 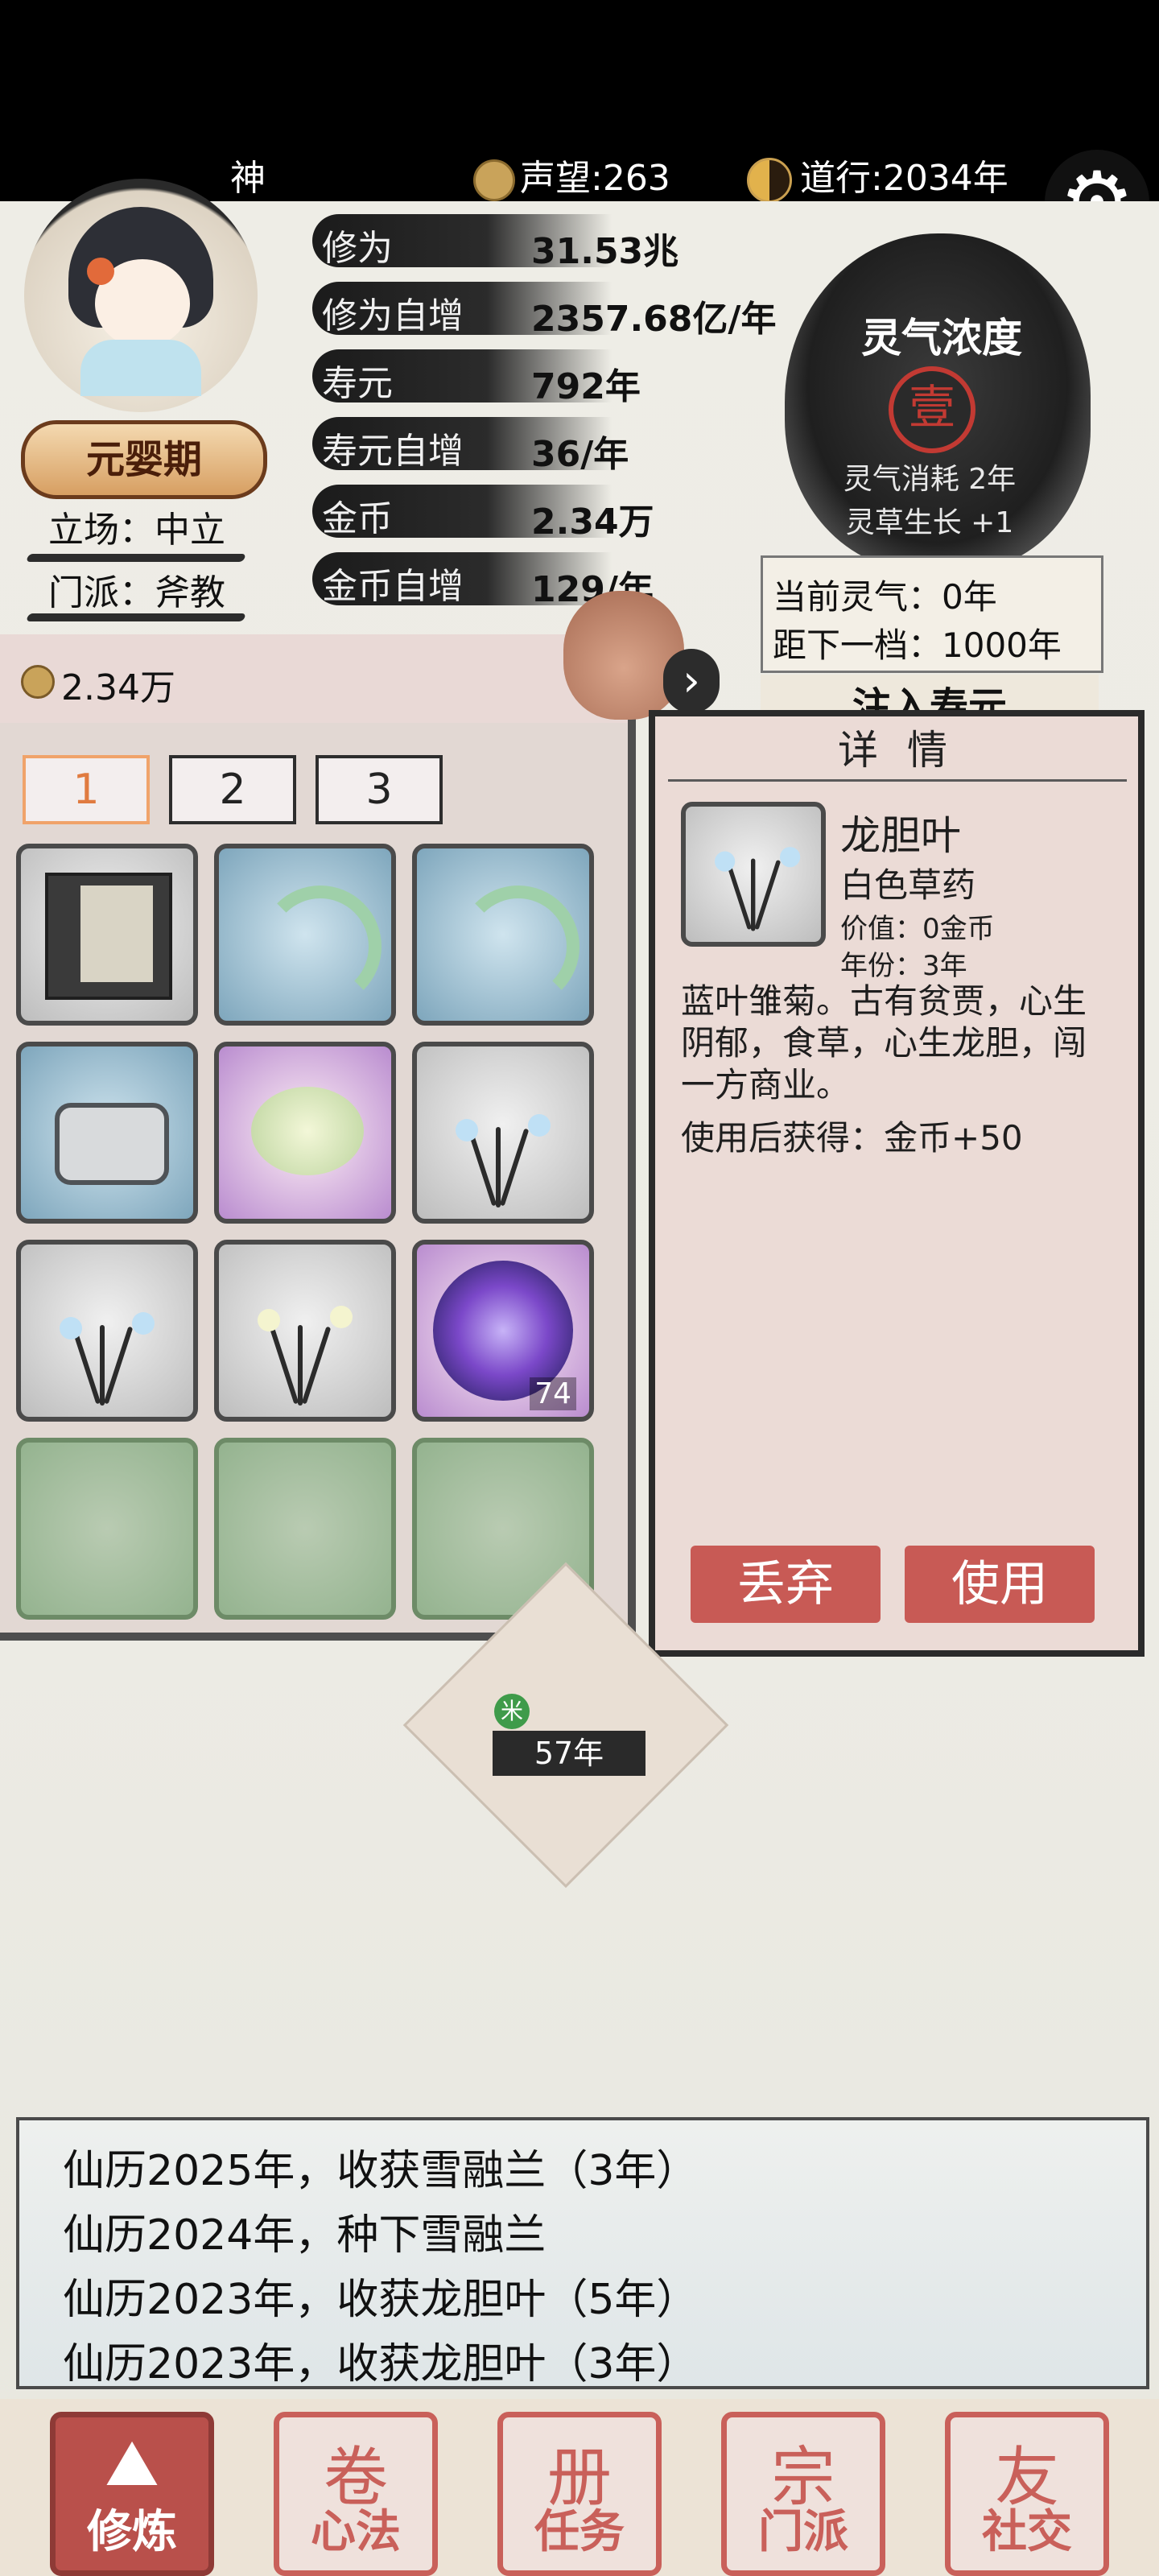 What do you see at coordinates (305, 2235) in the screenshot?
I see `log-entry: 仙历2024年，种下雪融兰` at bounding box center [305, 2235].